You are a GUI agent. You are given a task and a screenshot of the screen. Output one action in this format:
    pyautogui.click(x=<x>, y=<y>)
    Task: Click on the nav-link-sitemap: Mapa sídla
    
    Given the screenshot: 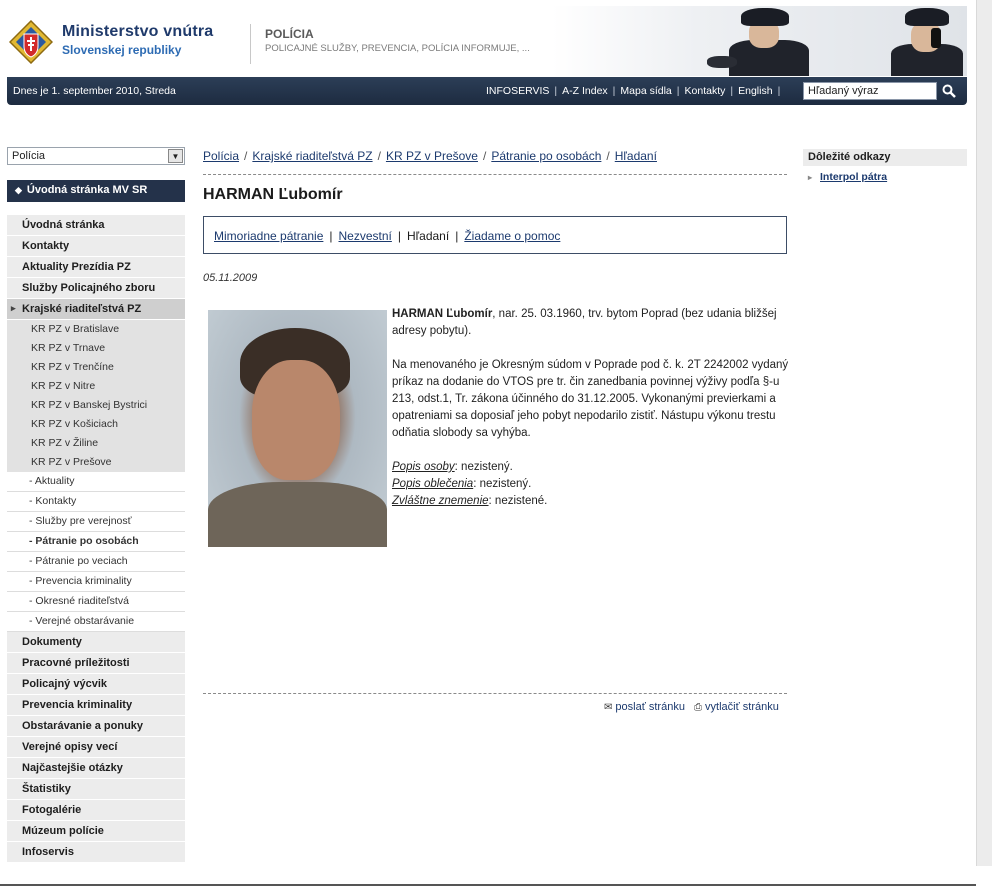 What is the action you would take?
    pyautogui.click(x=645, y=91)
    